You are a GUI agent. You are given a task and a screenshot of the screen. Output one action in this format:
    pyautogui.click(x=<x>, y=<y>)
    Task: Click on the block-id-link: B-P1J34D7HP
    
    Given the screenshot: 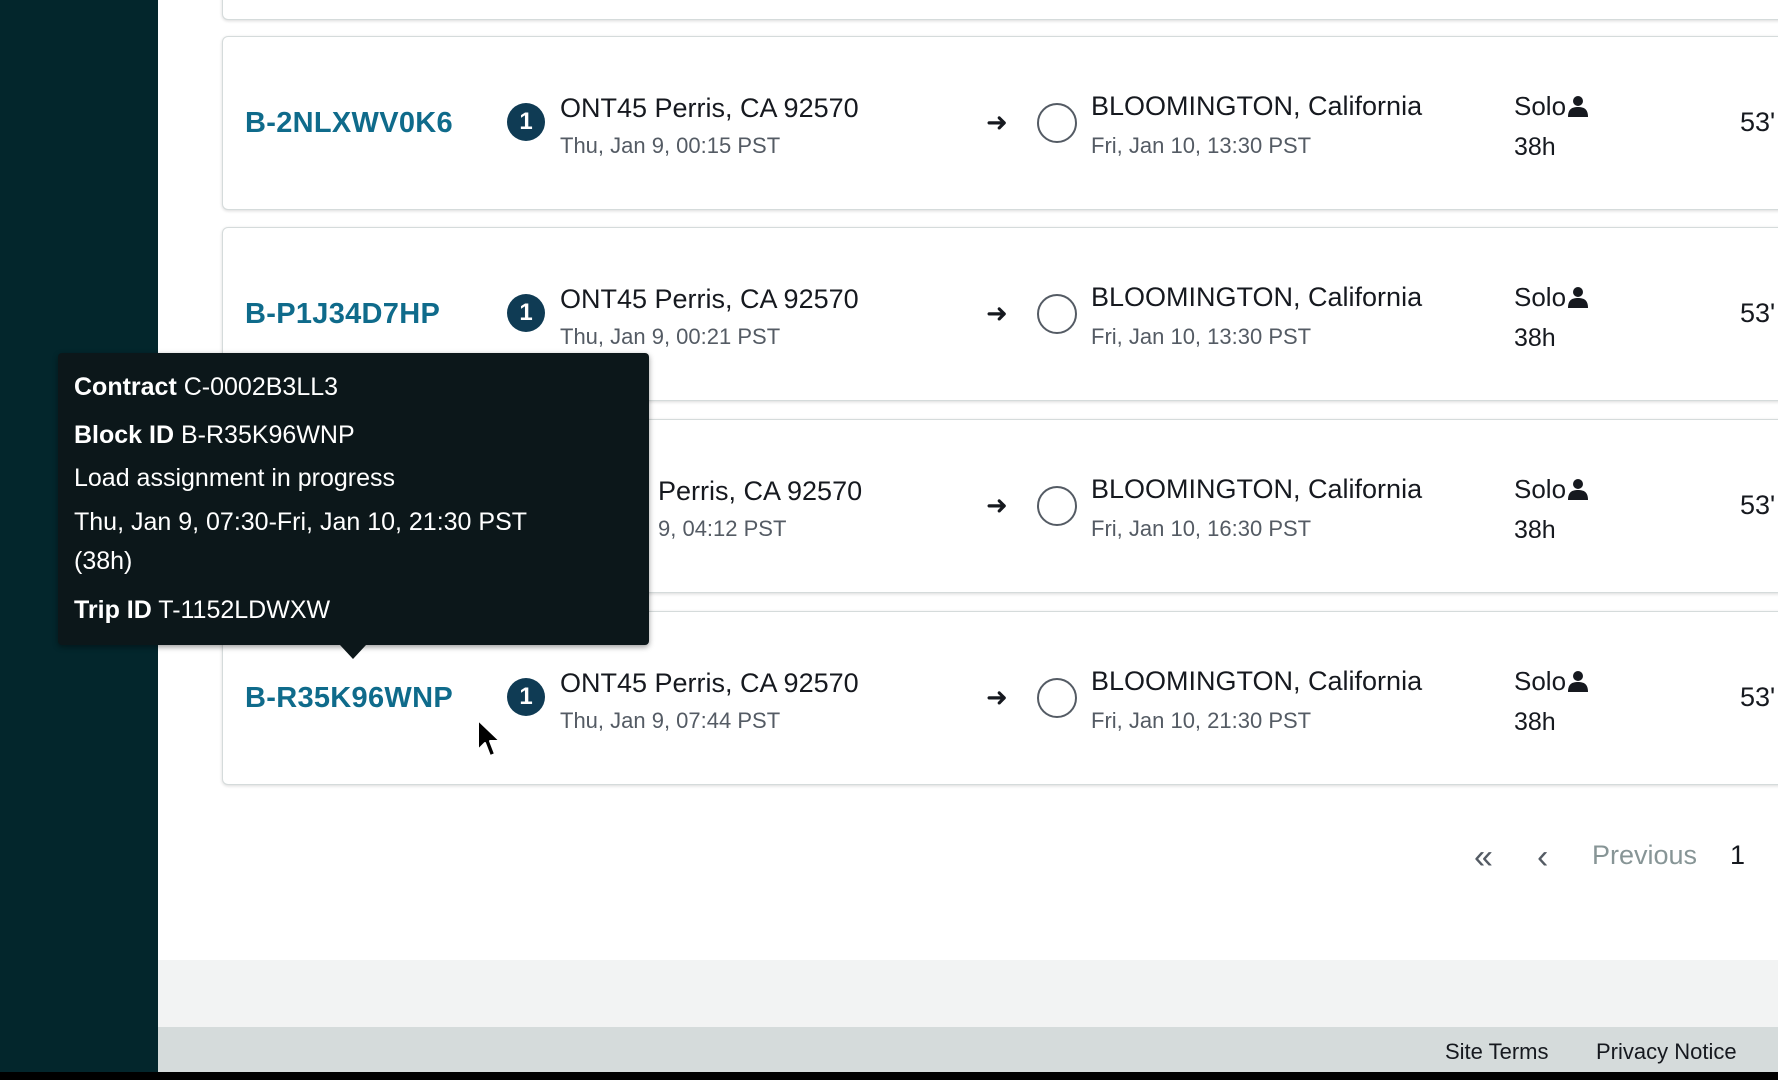 What is the action you would take?
    pyautogui.click(x=342, y=314)
    